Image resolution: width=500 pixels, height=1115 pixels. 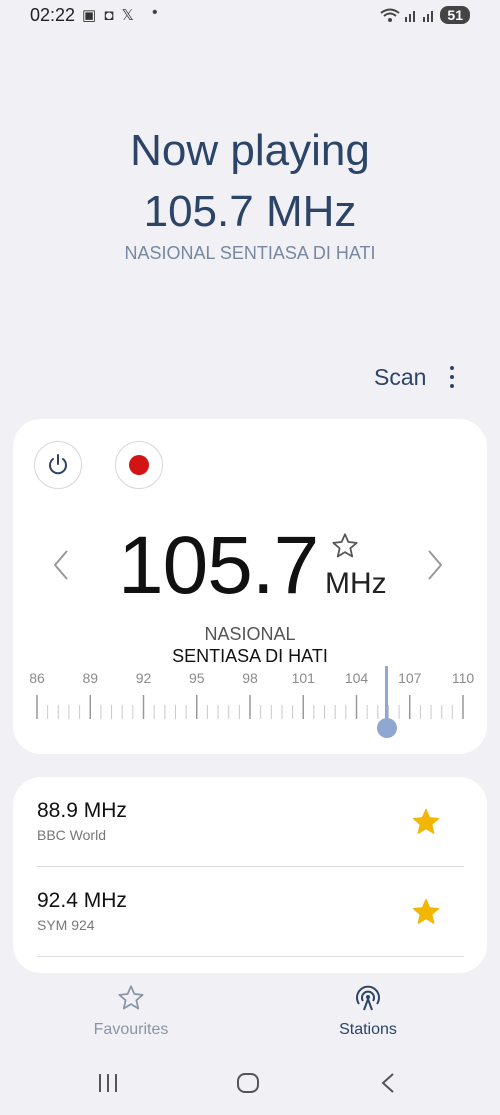 I want to click on tuning-needle, so click(x=387, y=696).